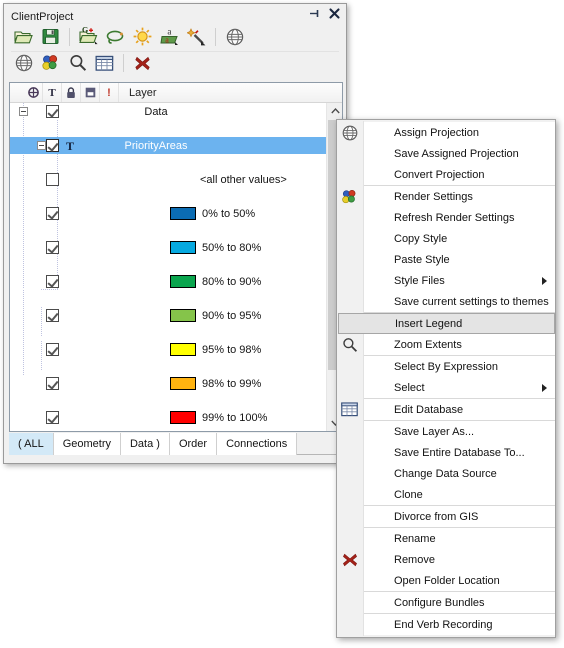  What do you see at coordinates (448, 196) in the screenshot?
I see `menu-item-render-settings: Render Settings` at bounding box center [448, 196].